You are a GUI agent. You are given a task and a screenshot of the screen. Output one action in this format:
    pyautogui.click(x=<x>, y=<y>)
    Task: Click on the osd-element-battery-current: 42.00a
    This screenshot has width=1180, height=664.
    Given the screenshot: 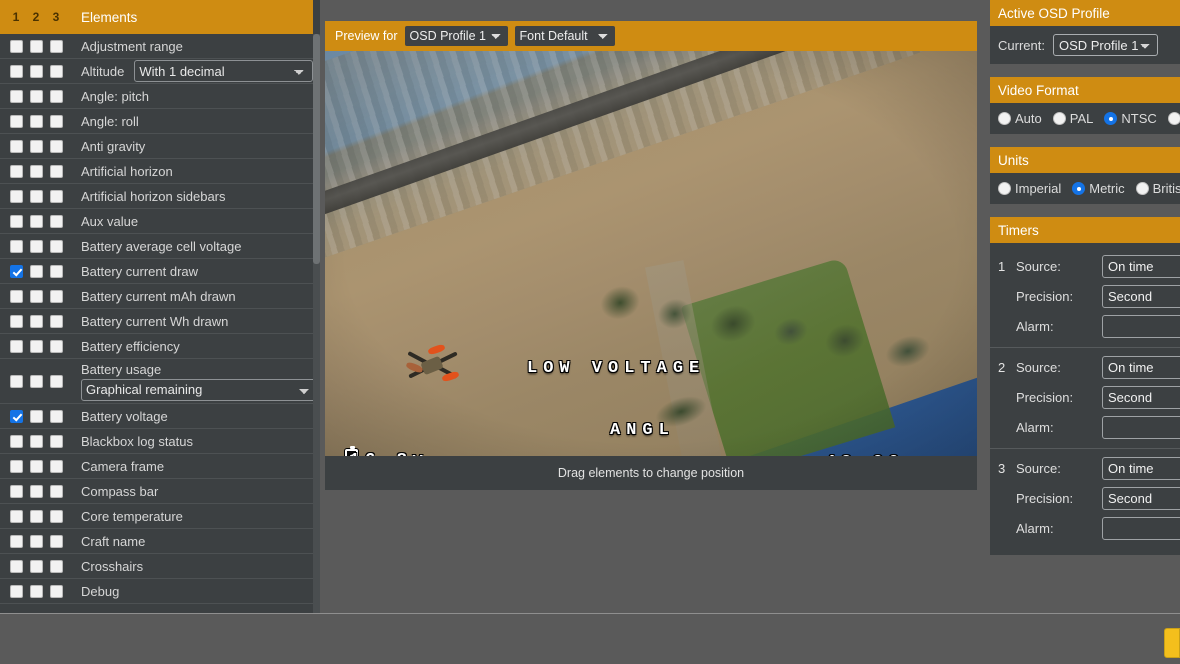 What is the action you would take?
    pyautogui.click(x=872, y=454)
    